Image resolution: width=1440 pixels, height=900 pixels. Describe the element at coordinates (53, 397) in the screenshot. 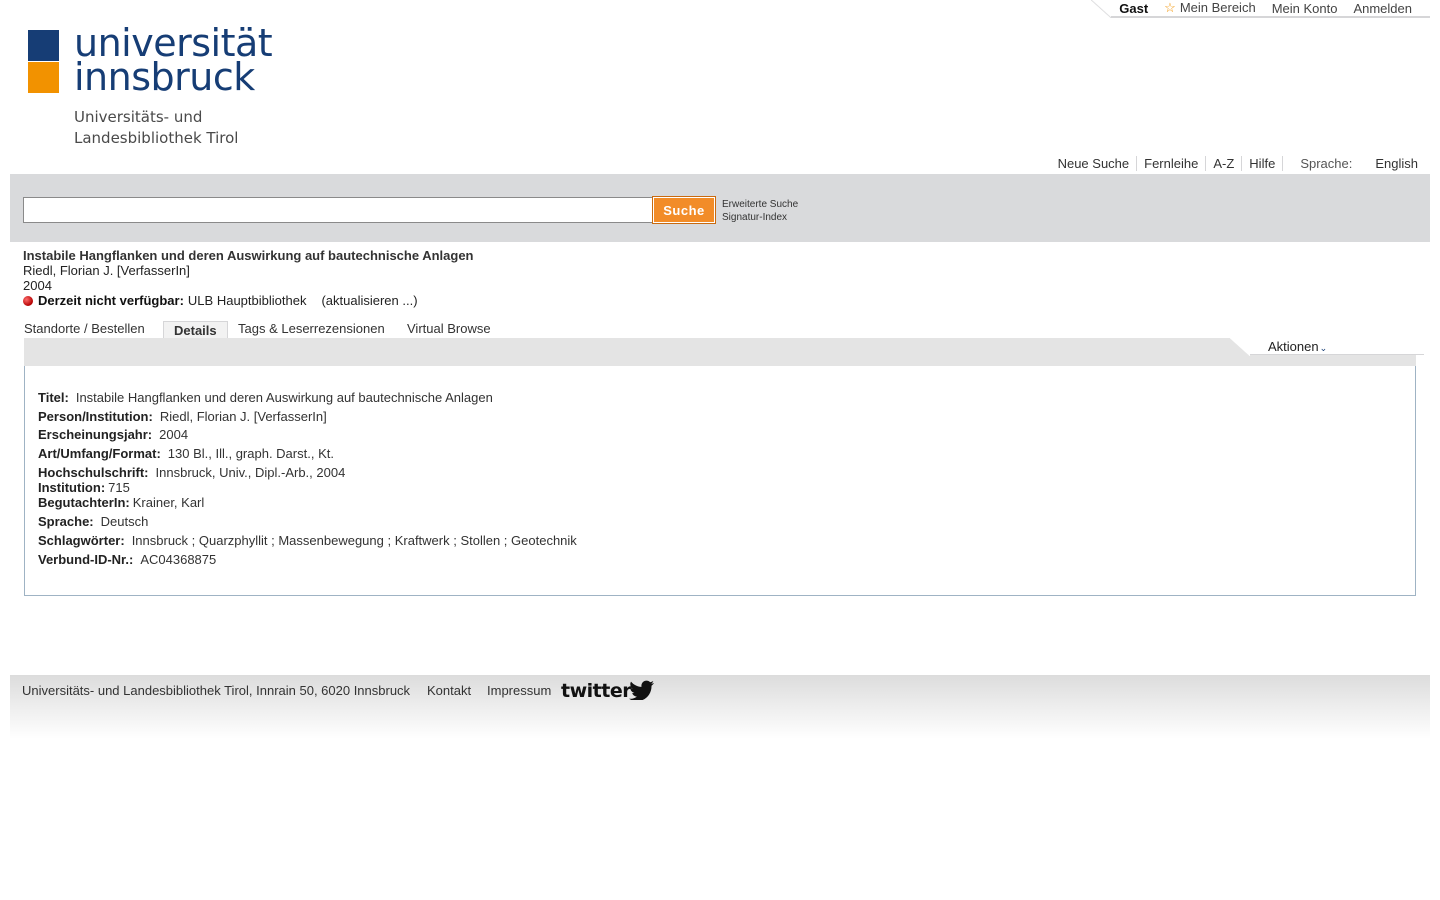

I see `detail-key: Titel:` at that location.